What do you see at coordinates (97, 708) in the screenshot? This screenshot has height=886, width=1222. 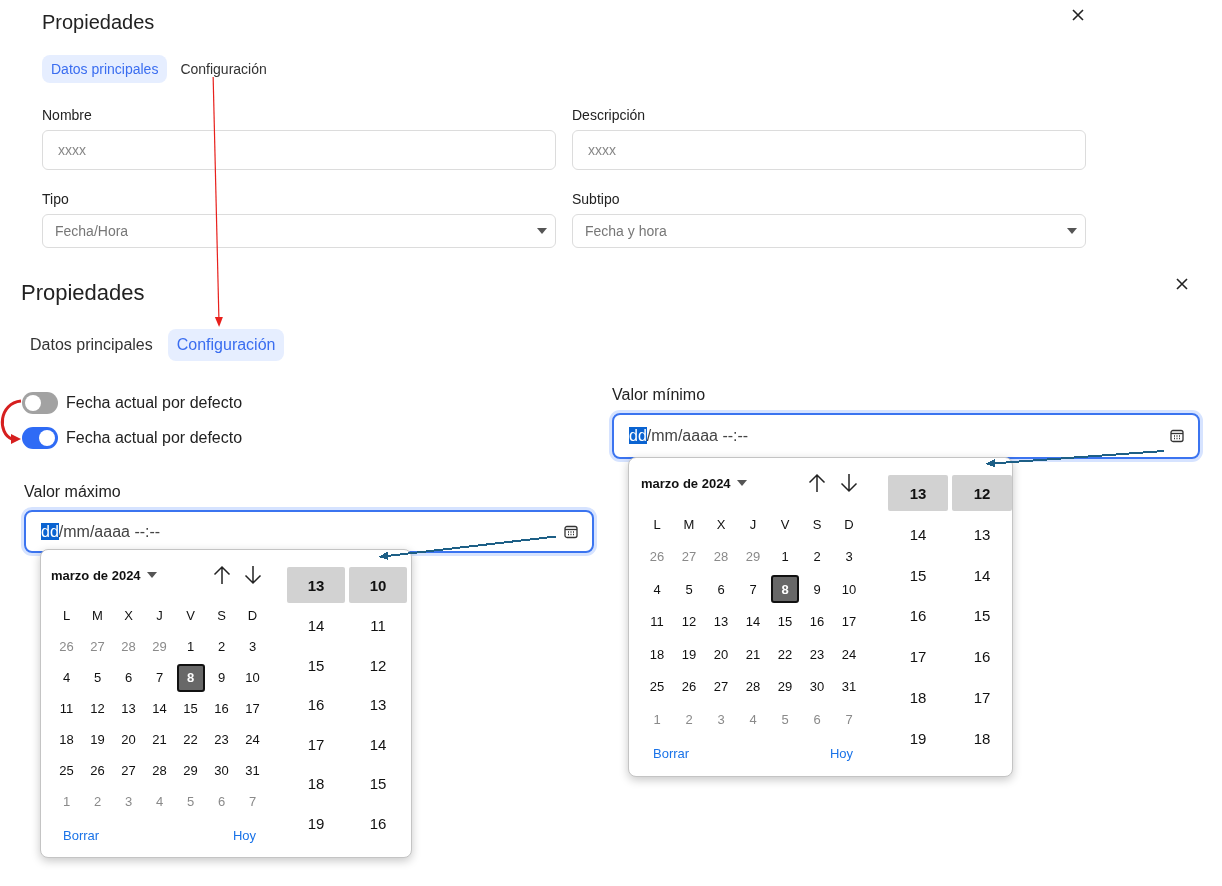 I see `day-cell: 12` at bounding box center [97, 708].